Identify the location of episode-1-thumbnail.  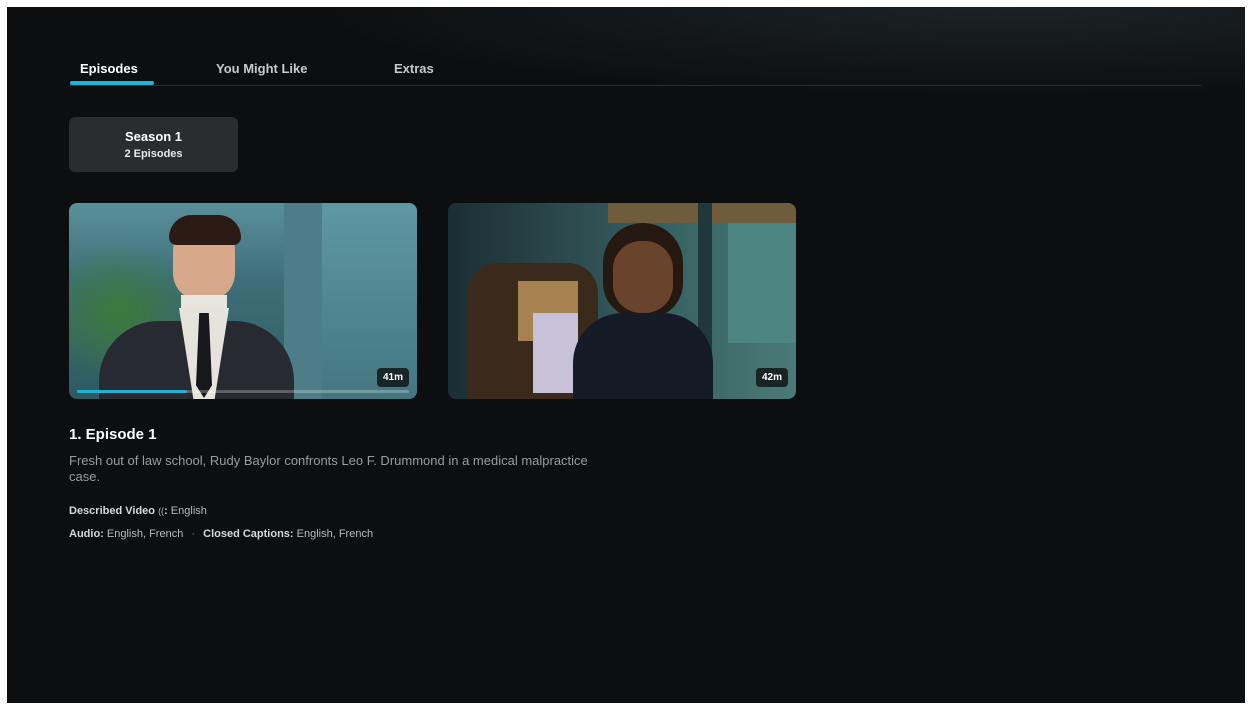
(243, 301).